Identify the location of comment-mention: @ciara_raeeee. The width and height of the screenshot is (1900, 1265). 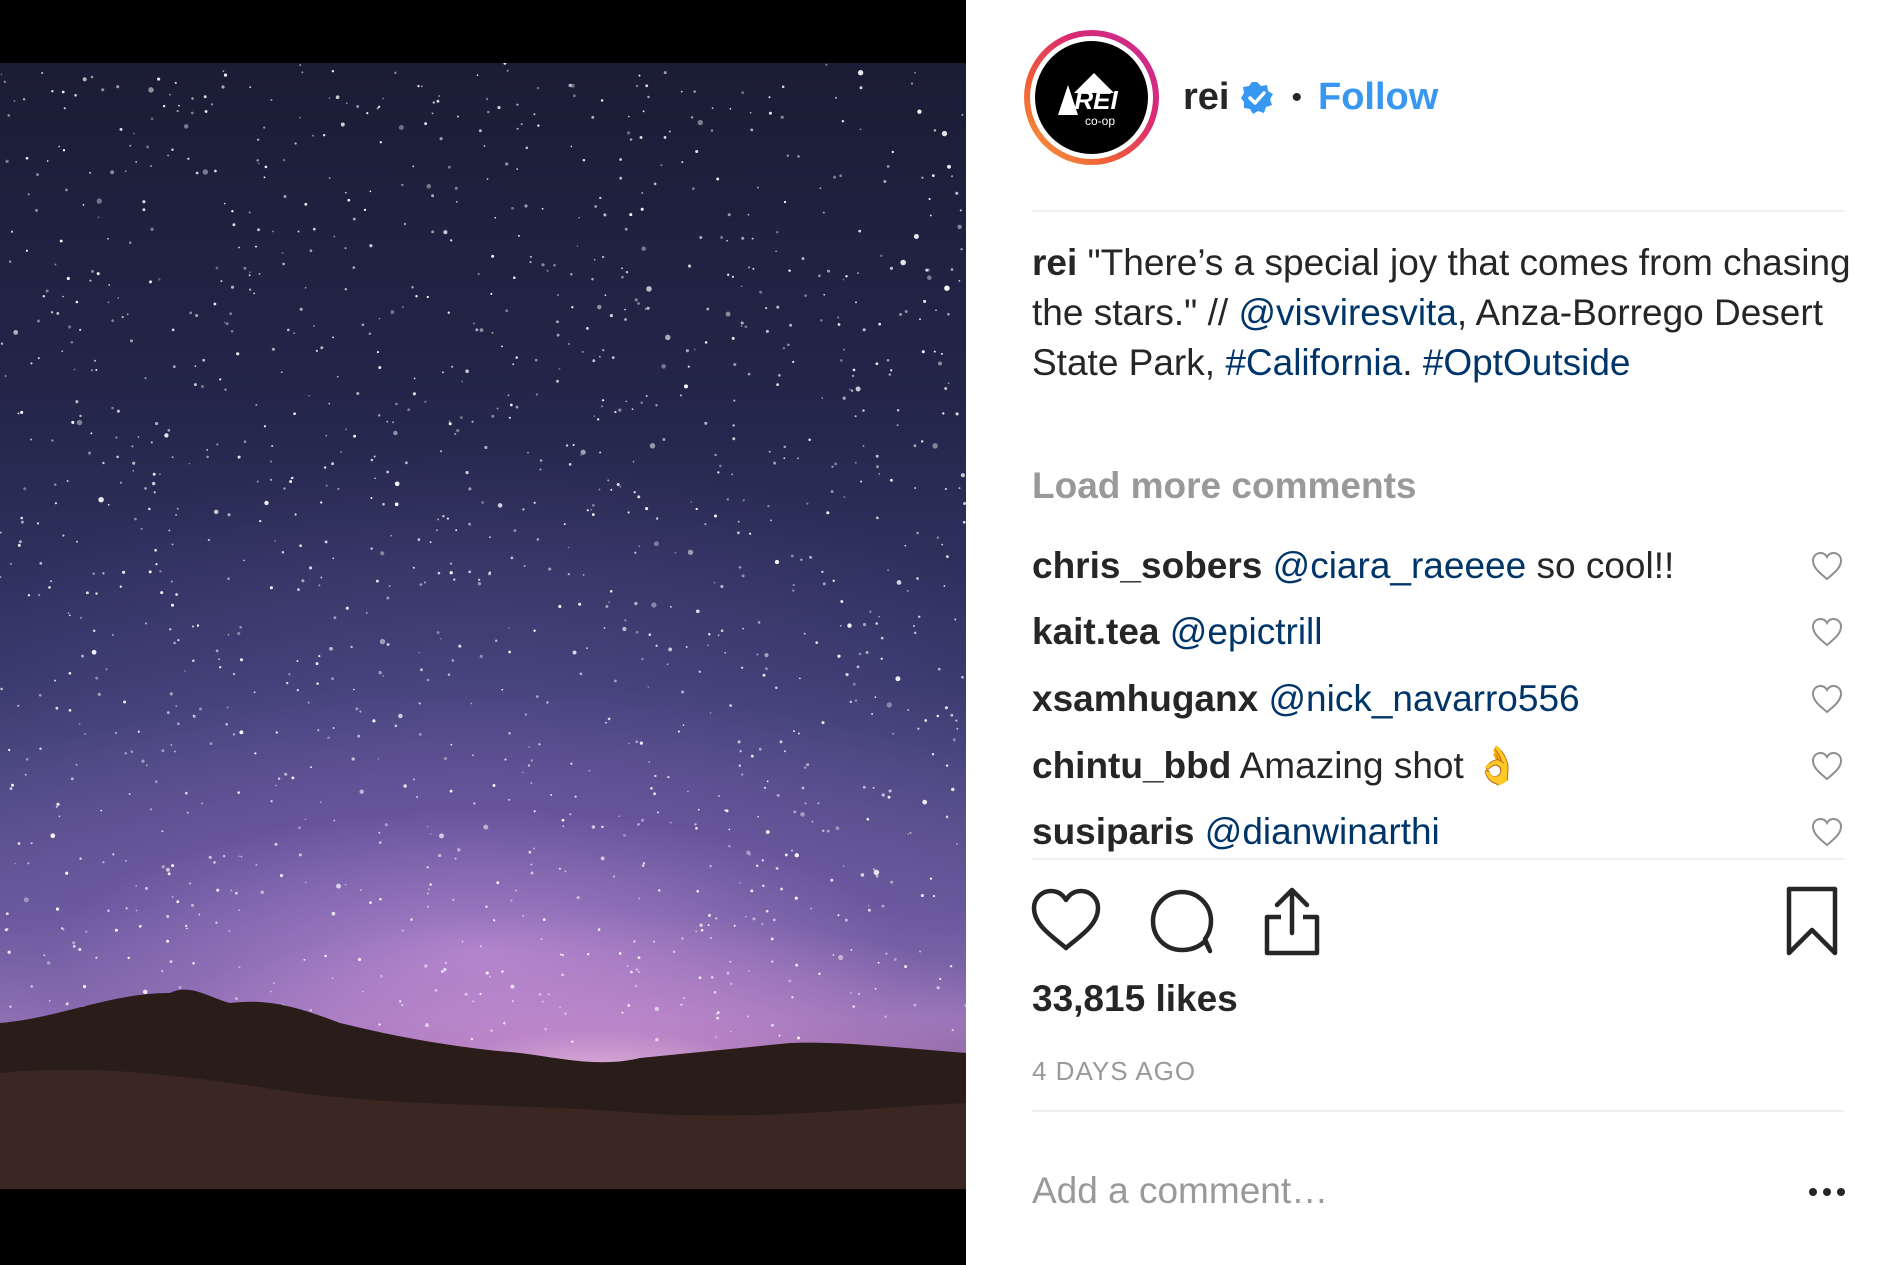
(1400, 565).